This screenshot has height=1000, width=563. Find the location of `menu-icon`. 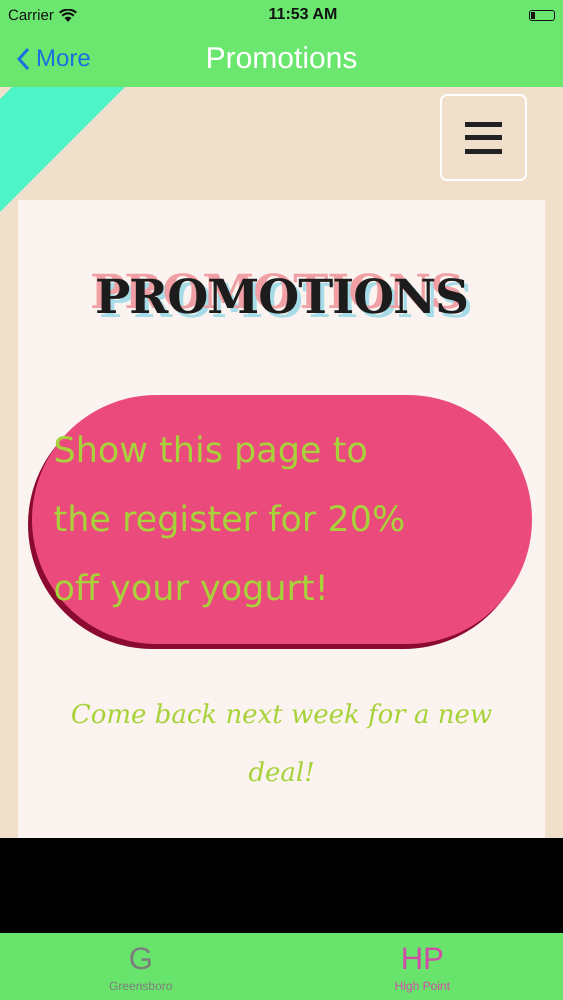

menu-icon is located at coordinates (483, 138).